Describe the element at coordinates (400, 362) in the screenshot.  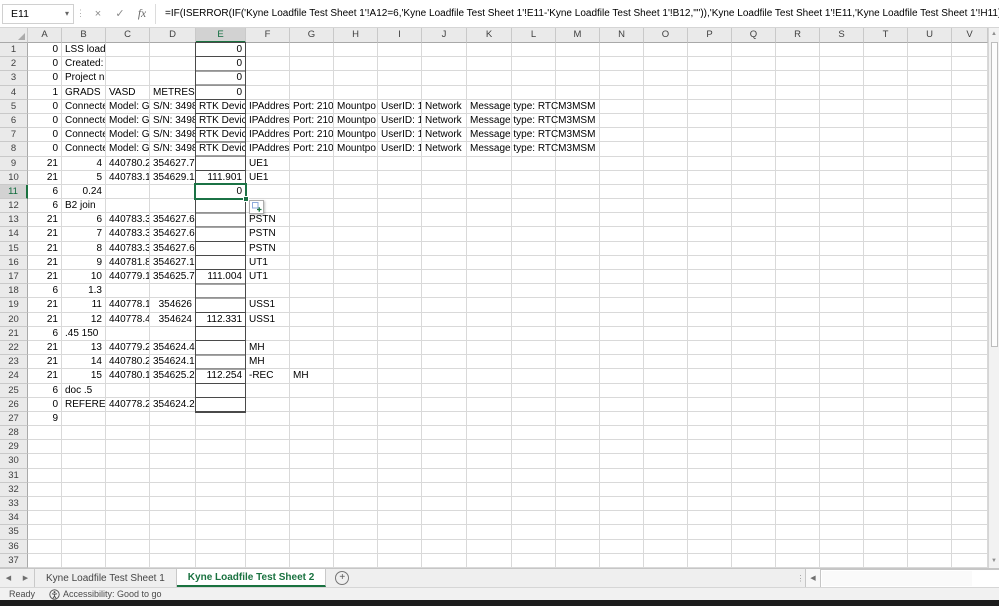
I see `cell-I23` at that location.